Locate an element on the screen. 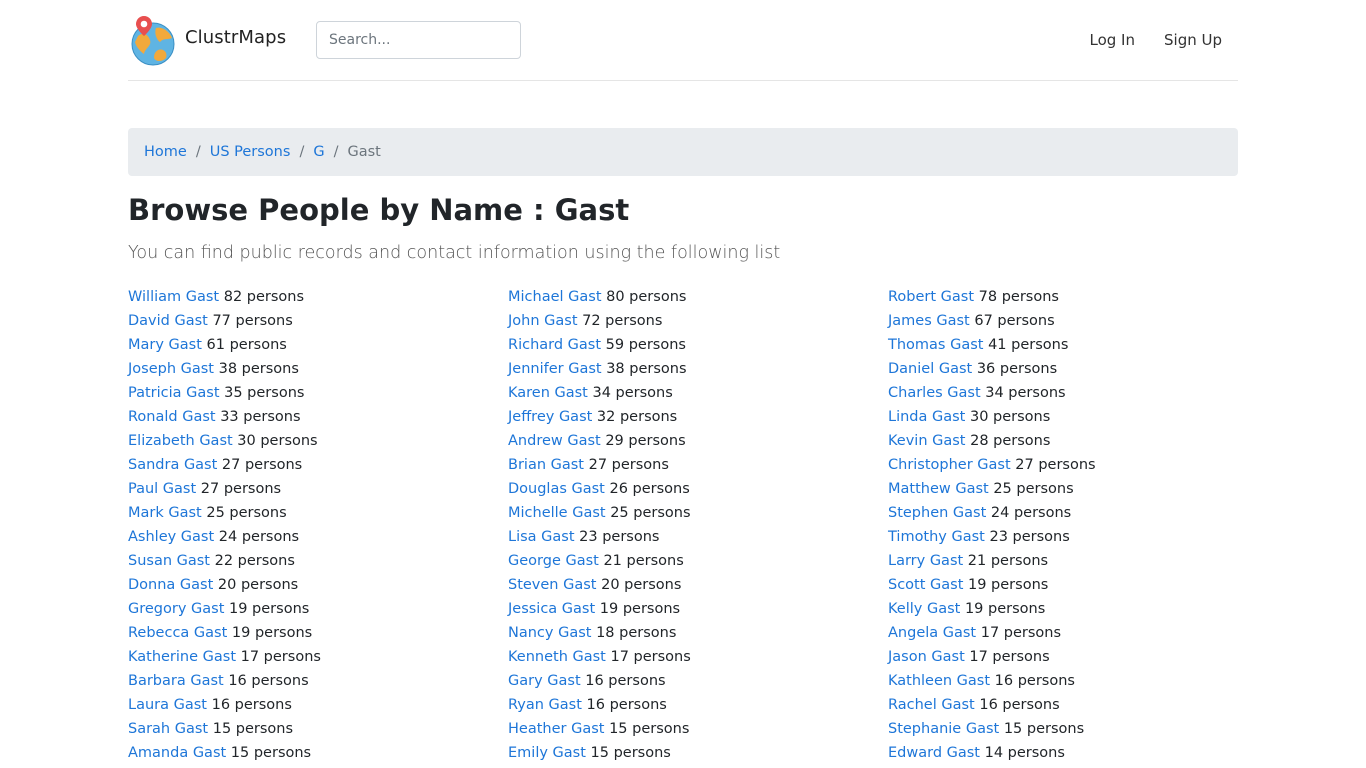  page-title: Browse People by Name : Gast is located at coordinates (379, 210).